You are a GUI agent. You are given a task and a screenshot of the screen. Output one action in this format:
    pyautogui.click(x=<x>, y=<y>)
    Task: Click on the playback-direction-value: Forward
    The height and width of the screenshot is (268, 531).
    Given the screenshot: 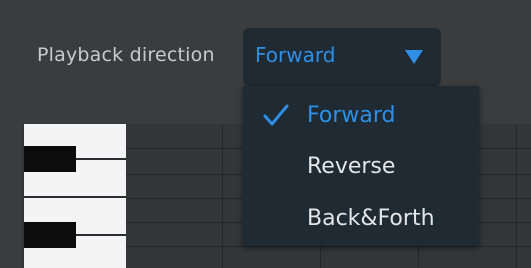 What is the action you would take?
    pyautogui.click(x=295, y=55)
    